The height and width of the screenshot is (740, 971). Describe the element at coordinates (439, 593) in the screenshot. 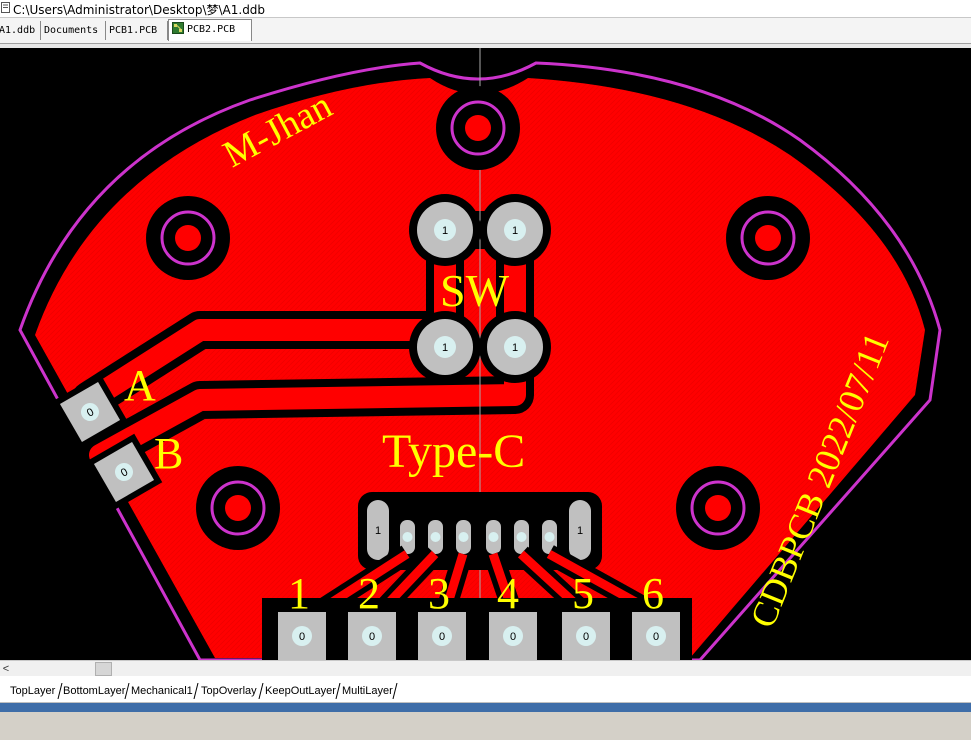

I see `pin-label-3: 3` at that location.